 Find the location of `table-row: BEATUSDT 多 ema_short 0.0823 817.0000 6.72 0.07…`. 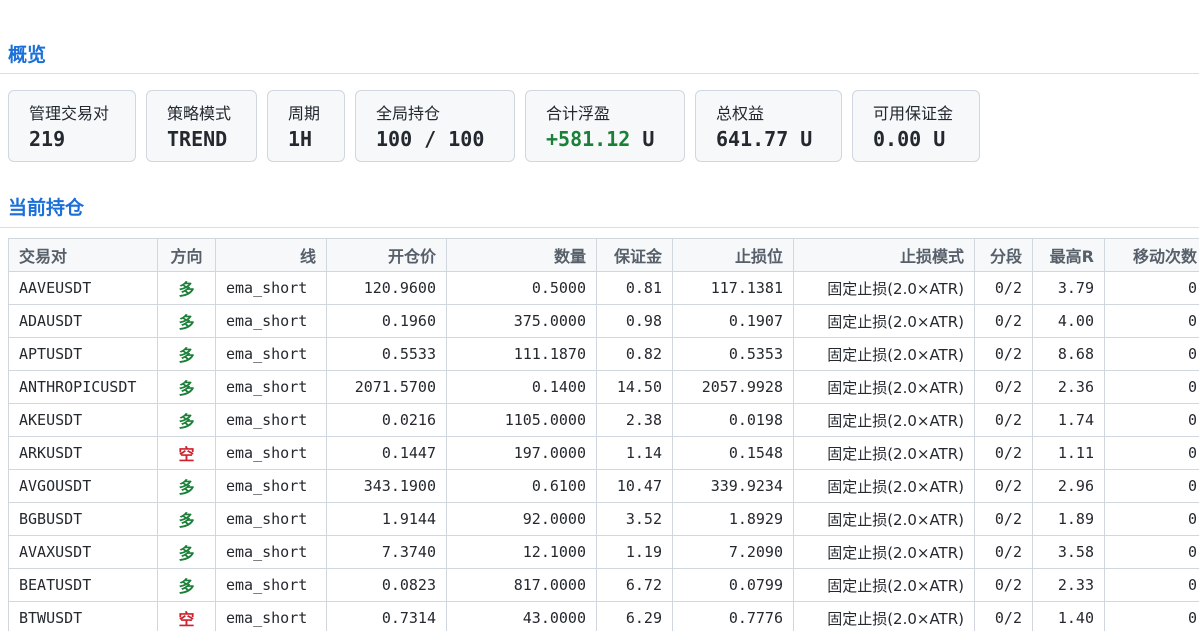

table-row: BEATUSDT 多 ema_short 0.0823 817.0000 6.72 0.07… is located at coordinates (603, 585).